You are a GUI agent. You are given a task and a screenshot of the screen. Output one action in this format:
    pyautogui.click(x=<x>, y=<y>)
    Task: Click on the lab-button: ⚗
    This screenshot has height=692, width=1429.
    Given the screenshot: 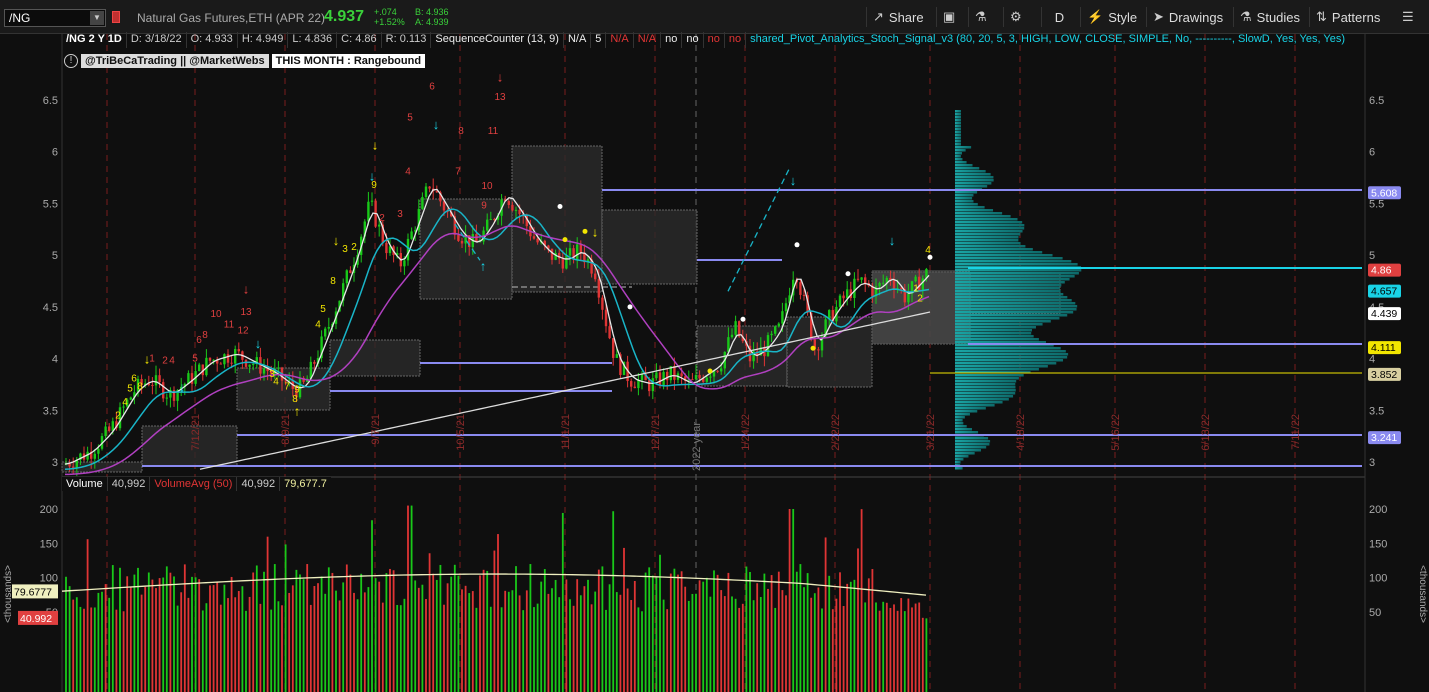 What is the action you would take?
    pyautogui.click(x=980, y=17)
    